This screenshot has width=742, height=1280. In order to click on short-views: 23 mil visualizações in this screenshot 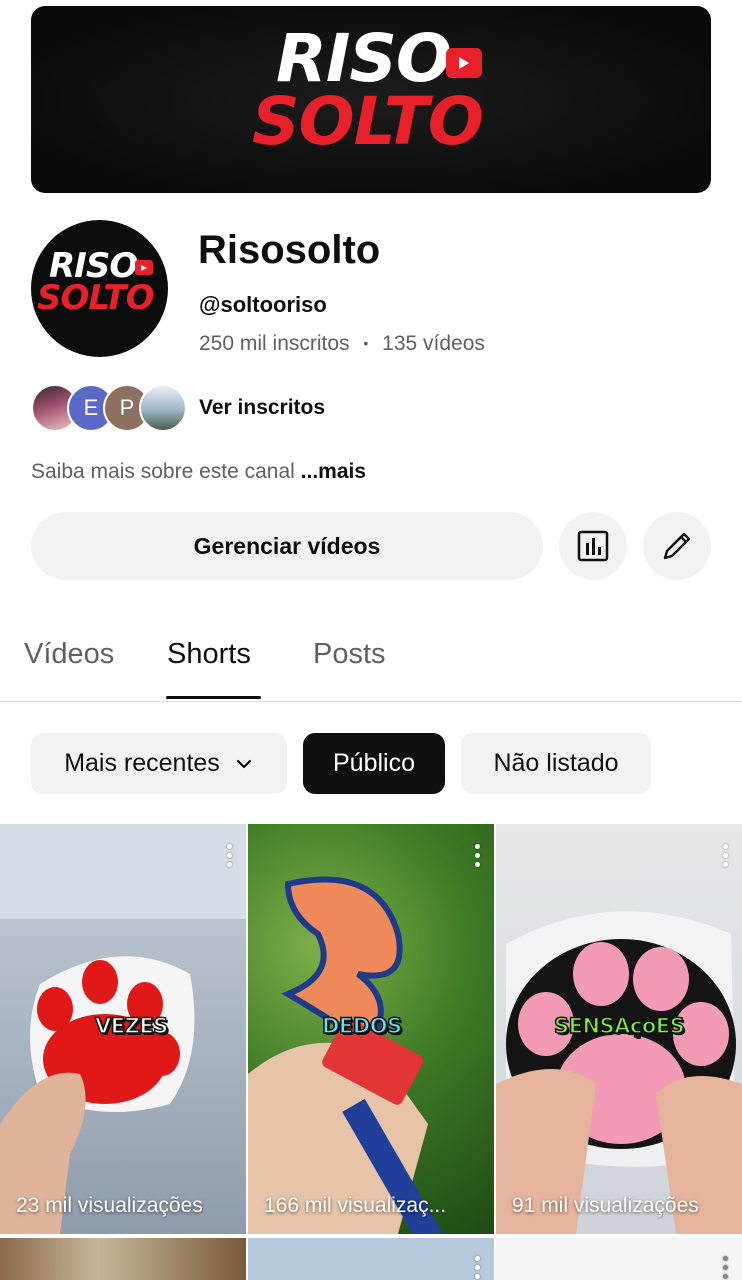, I will do `click(109, 1205)`.